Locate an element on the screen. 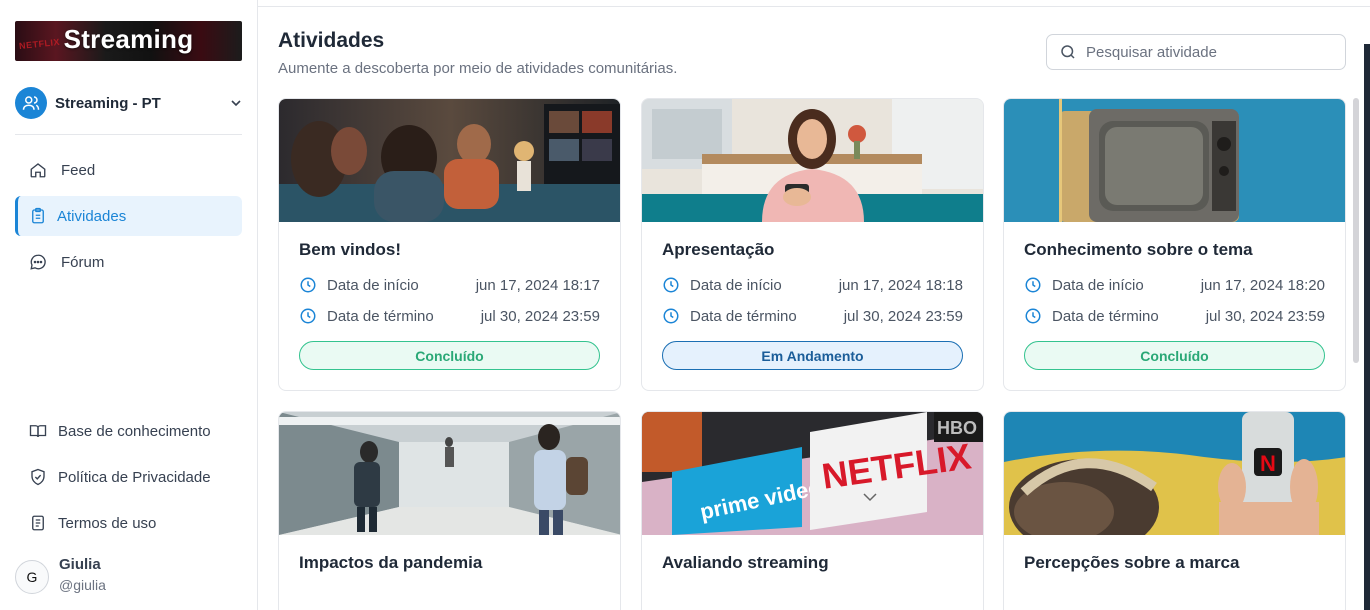 Image resolution: width=1370 pixels, height=610 pixels. card-title: Avaliando streaming is located at coordinates (745, 562).